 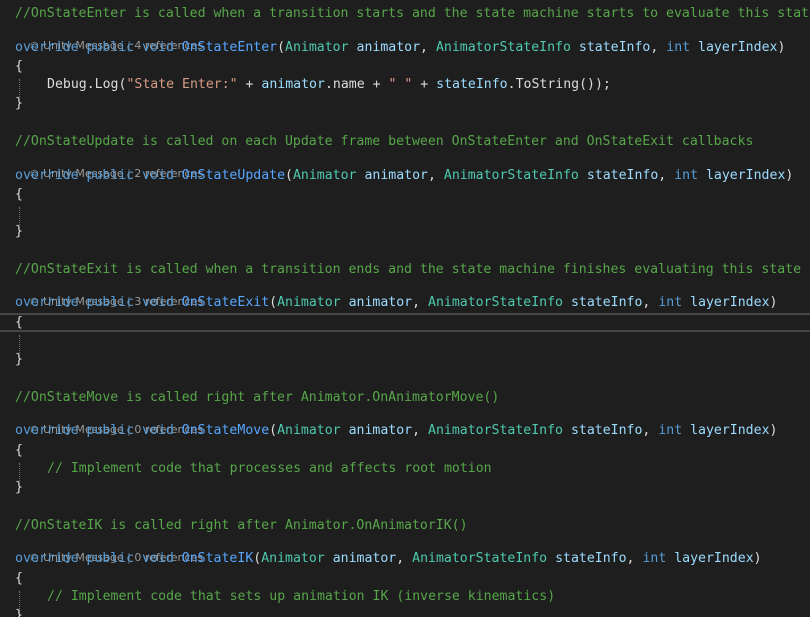 I want to click on method-name: OnStateUpdate, so click(x=233, y=175).